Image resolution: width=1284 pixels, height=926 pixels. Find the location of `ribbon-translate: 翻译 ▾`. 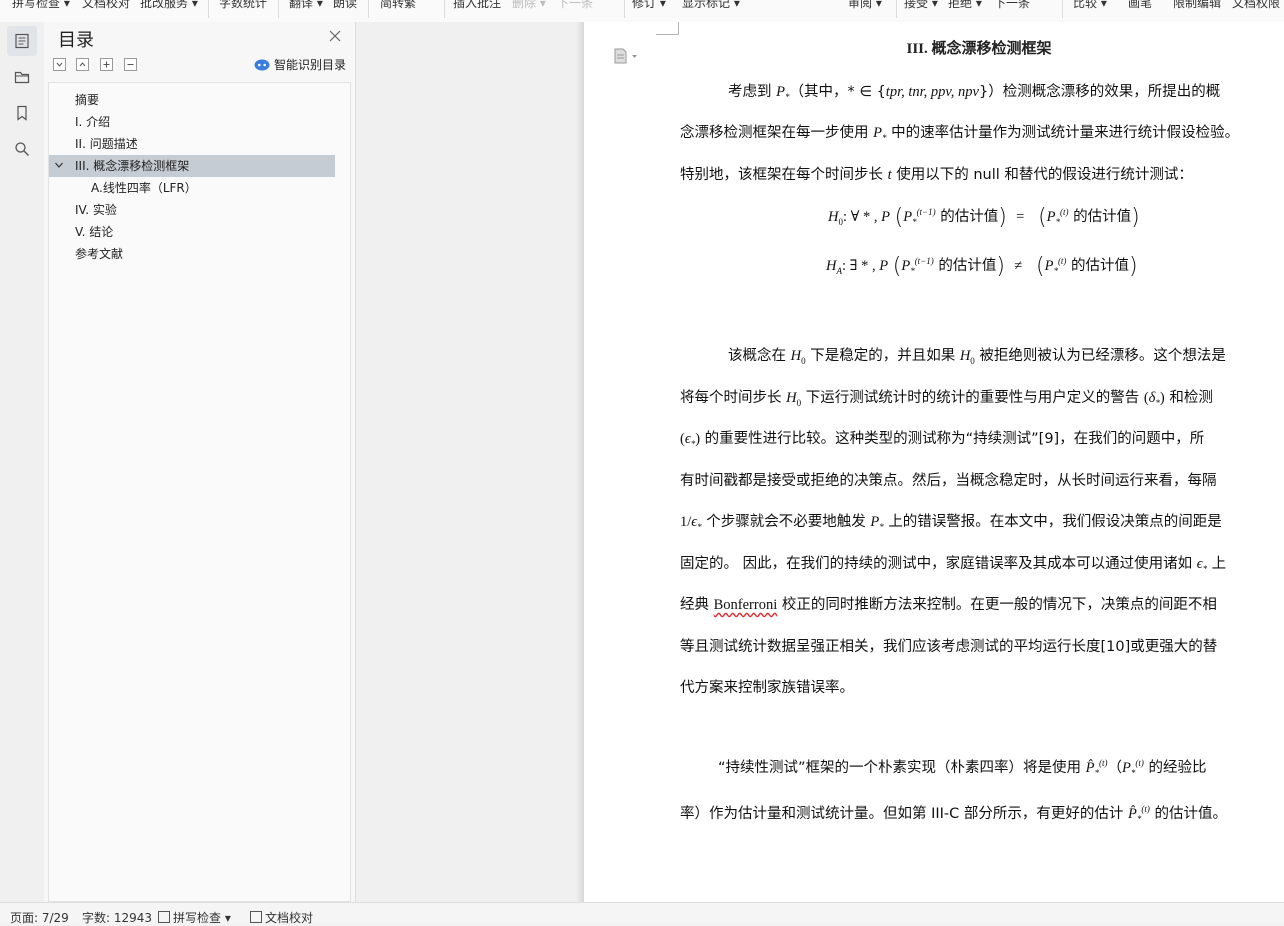

ribbon-translate: 翻译 ▾ is located at coordinates (306, 5).